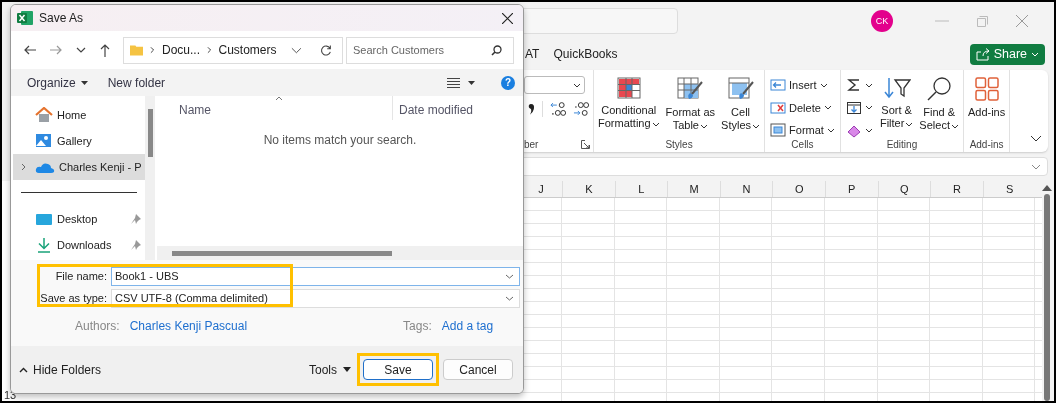  I want to click on meta-link: Add a tag, so click(467, 326).